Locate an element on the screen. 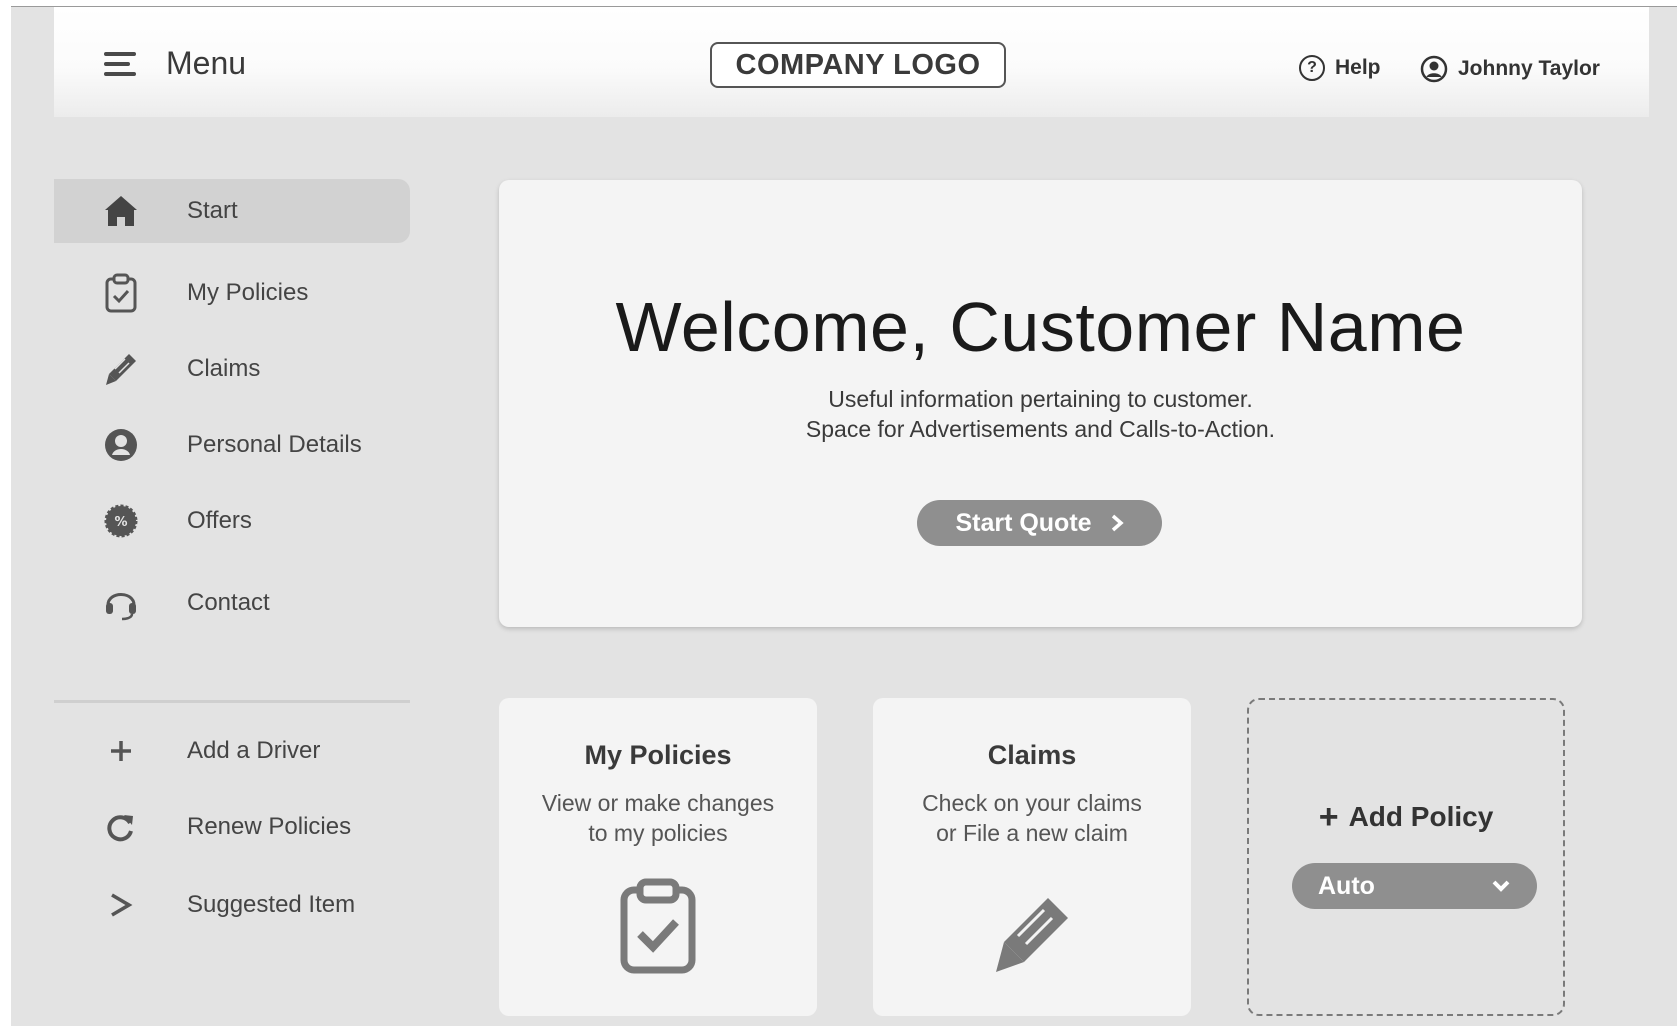 Image resolution: width=1677 pixels, height=1026 pixels. sidebar-item-offers: % Offers is located at coordinates (232, 521).